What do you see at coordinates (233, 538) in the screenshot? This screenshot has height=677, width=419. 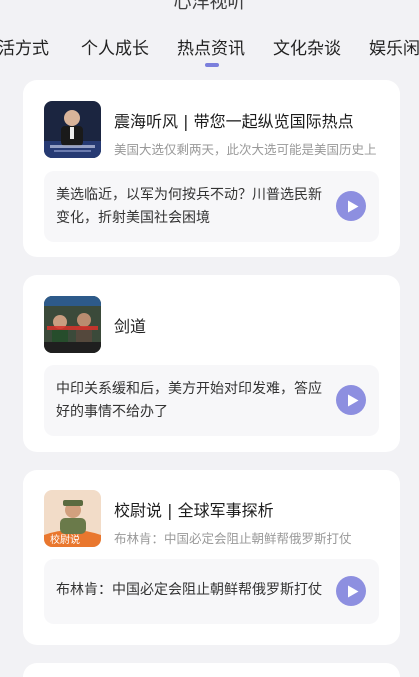 I see `podcast-subtitle: 布林肯：中国必定会阻止朝鲜帮俄罗斯打仗` at bounding box center [233, 538].